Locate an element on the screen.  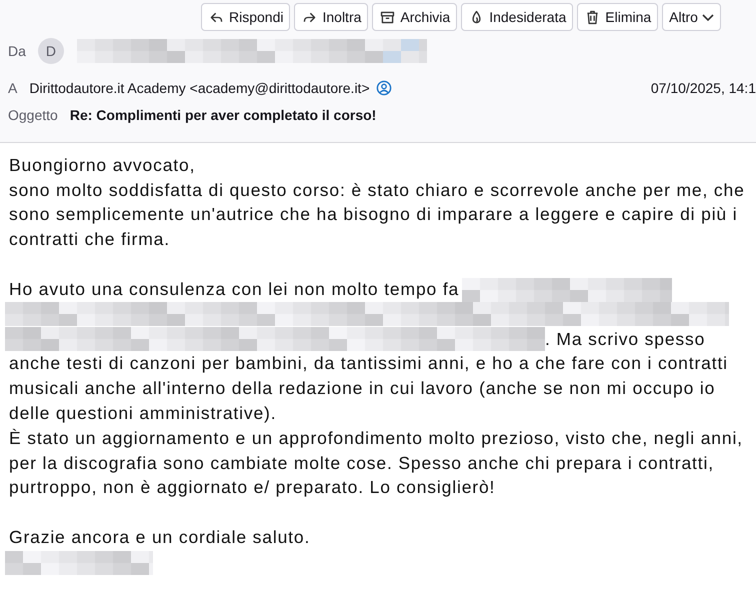
toolbar-button: Archivia is located at coordinates (415, 17).